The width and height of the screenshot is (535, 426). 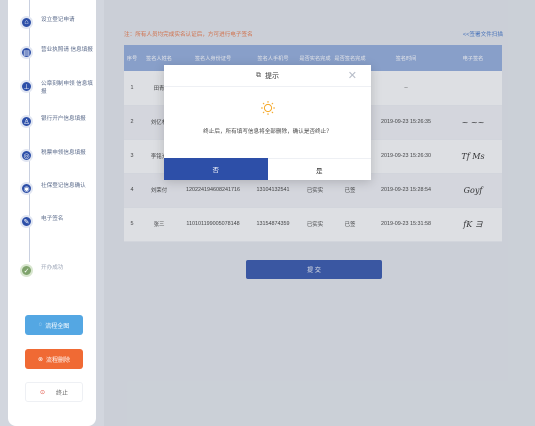 I want to click on pen-icon: ✎, so click(x=26, y=221).